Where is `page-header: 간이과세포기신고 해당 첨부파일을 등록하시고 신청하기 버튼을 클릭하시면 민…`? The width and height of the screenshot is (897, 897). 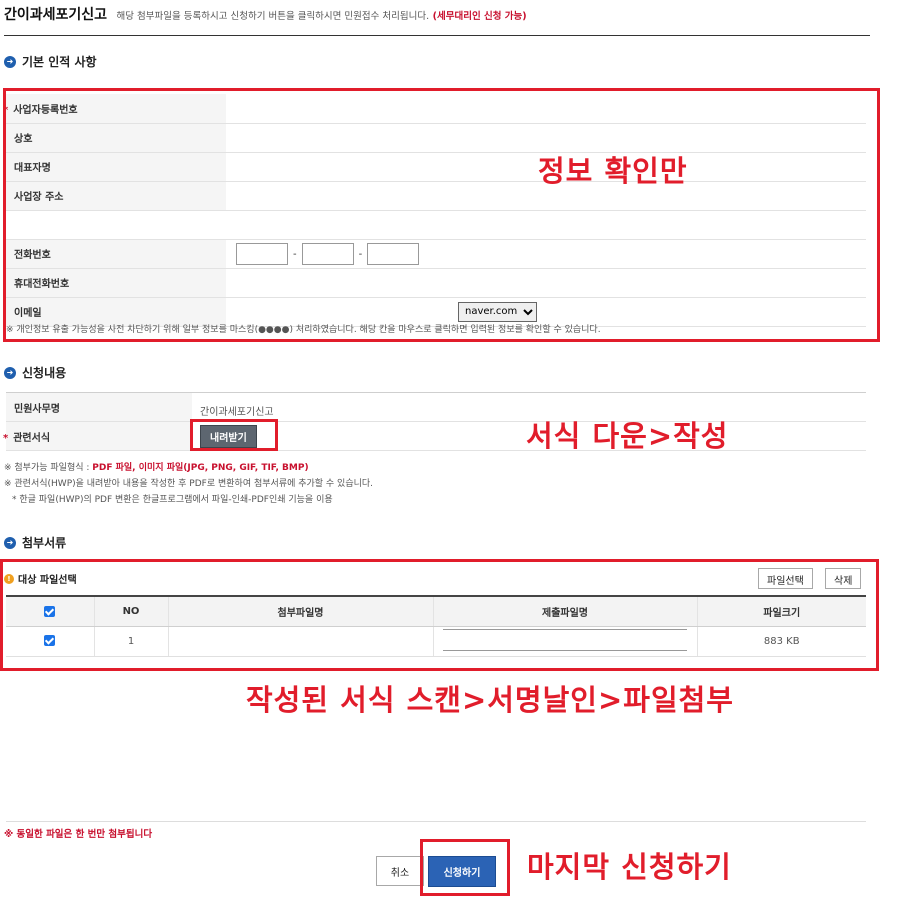 page-header: 간이과세포기신고 해당 첨부파일을 등록하시고 신청하기 버튼을 클릭하시면 민… is located at coordinates (435, 14).